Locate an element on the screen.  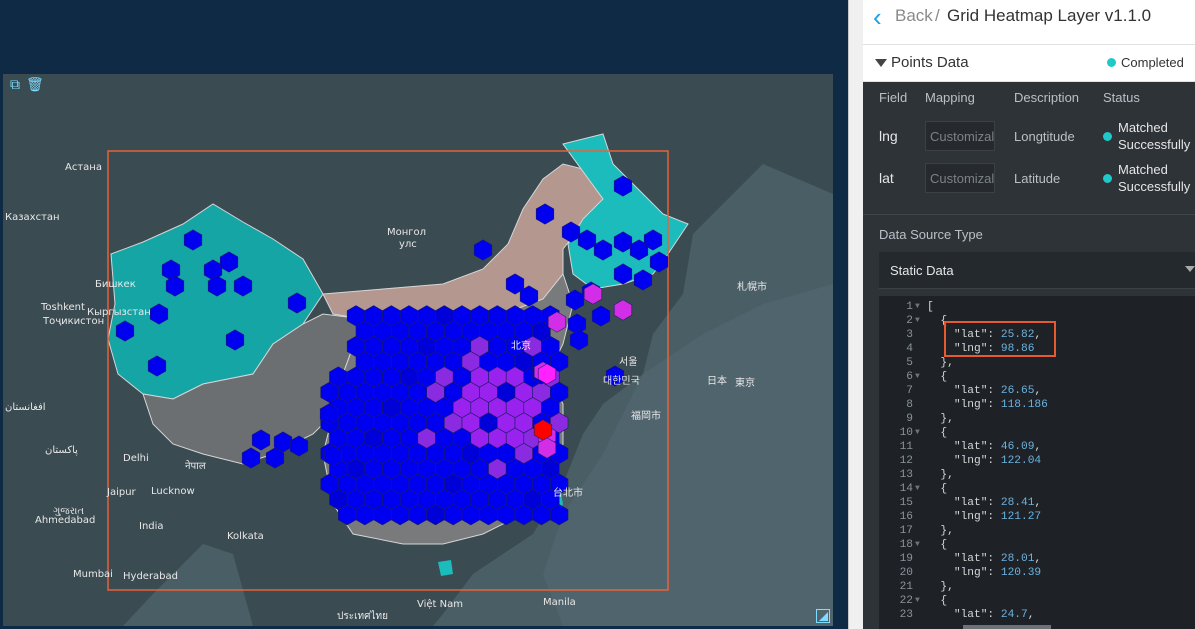
map-label: Kolkata is located at coordinates (245, 536).